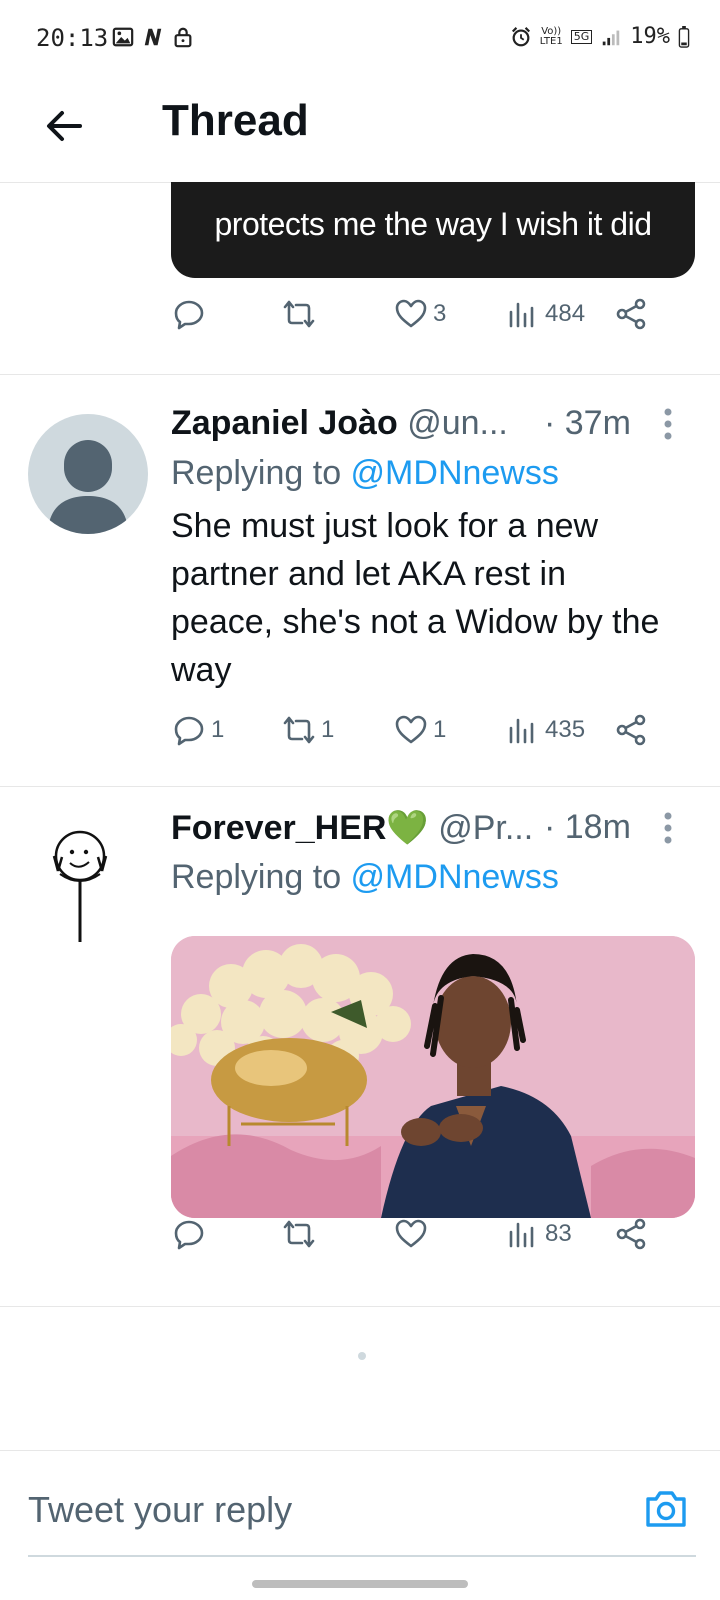  What do you see at coordinates (433, 224) in the screenshot?
I see `media-caption: protects me the way I wish it did` at bounding box center [433, 224].